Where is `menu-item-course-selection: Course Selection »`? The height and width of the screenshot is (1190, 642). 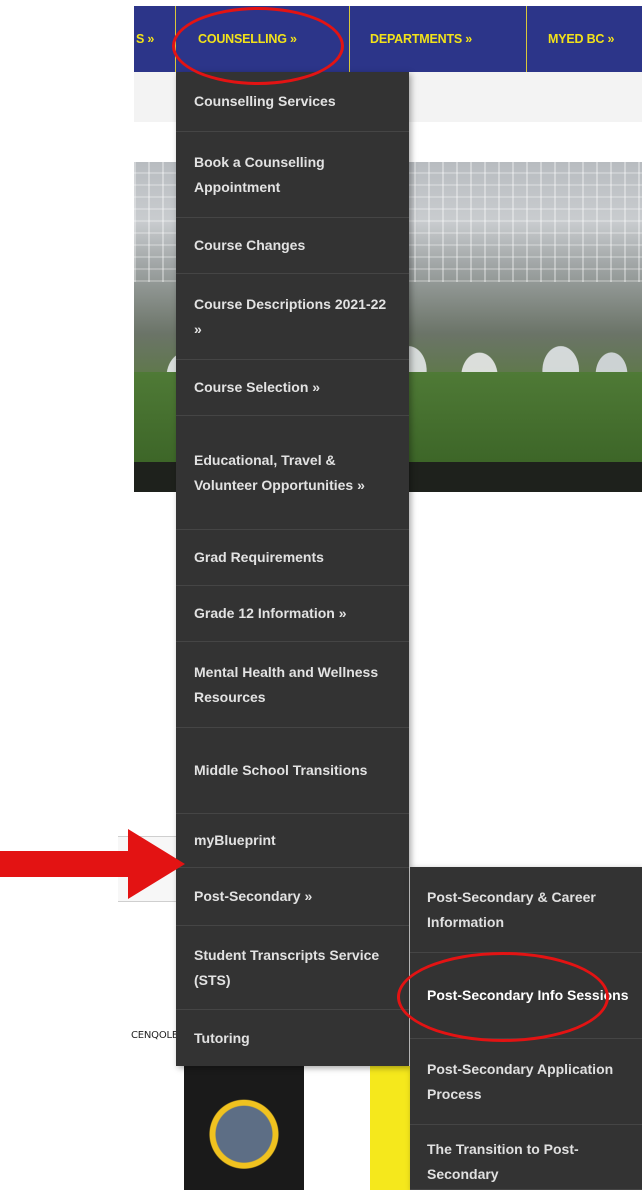
menu-item-course-selection: Course Selection » is located at coordinates (292, 388).